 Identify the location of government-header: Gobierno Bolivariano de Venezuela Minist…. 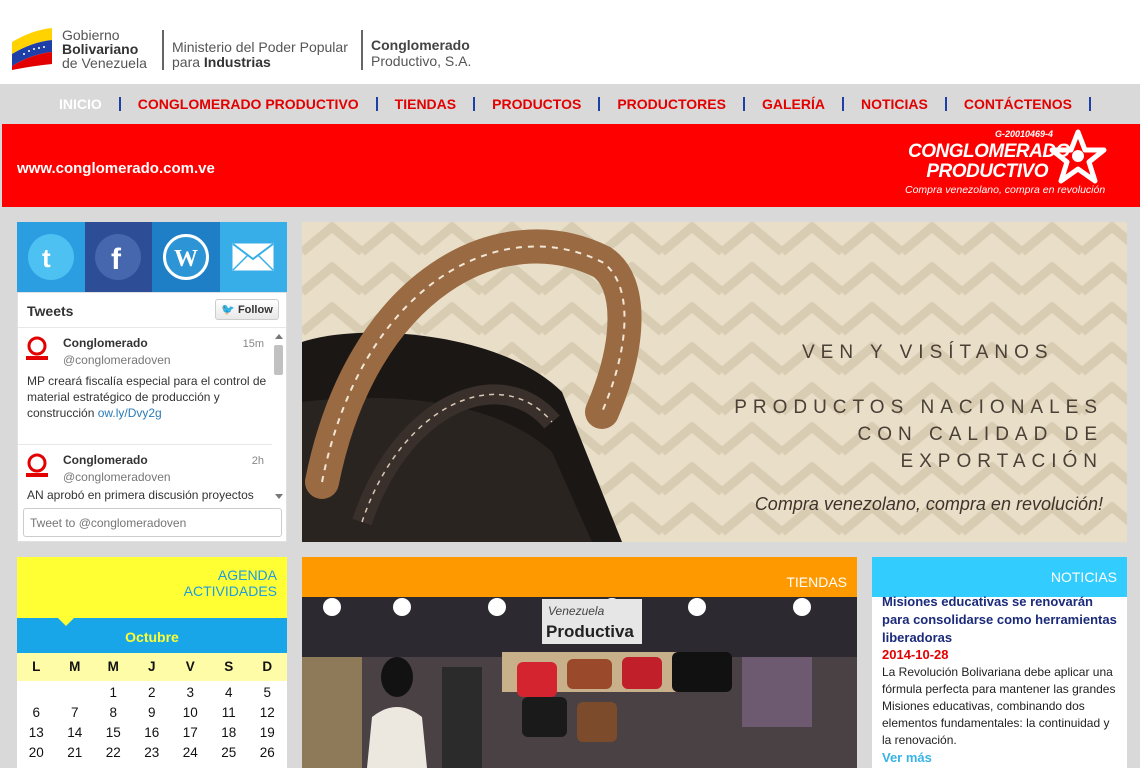
(570, 42).